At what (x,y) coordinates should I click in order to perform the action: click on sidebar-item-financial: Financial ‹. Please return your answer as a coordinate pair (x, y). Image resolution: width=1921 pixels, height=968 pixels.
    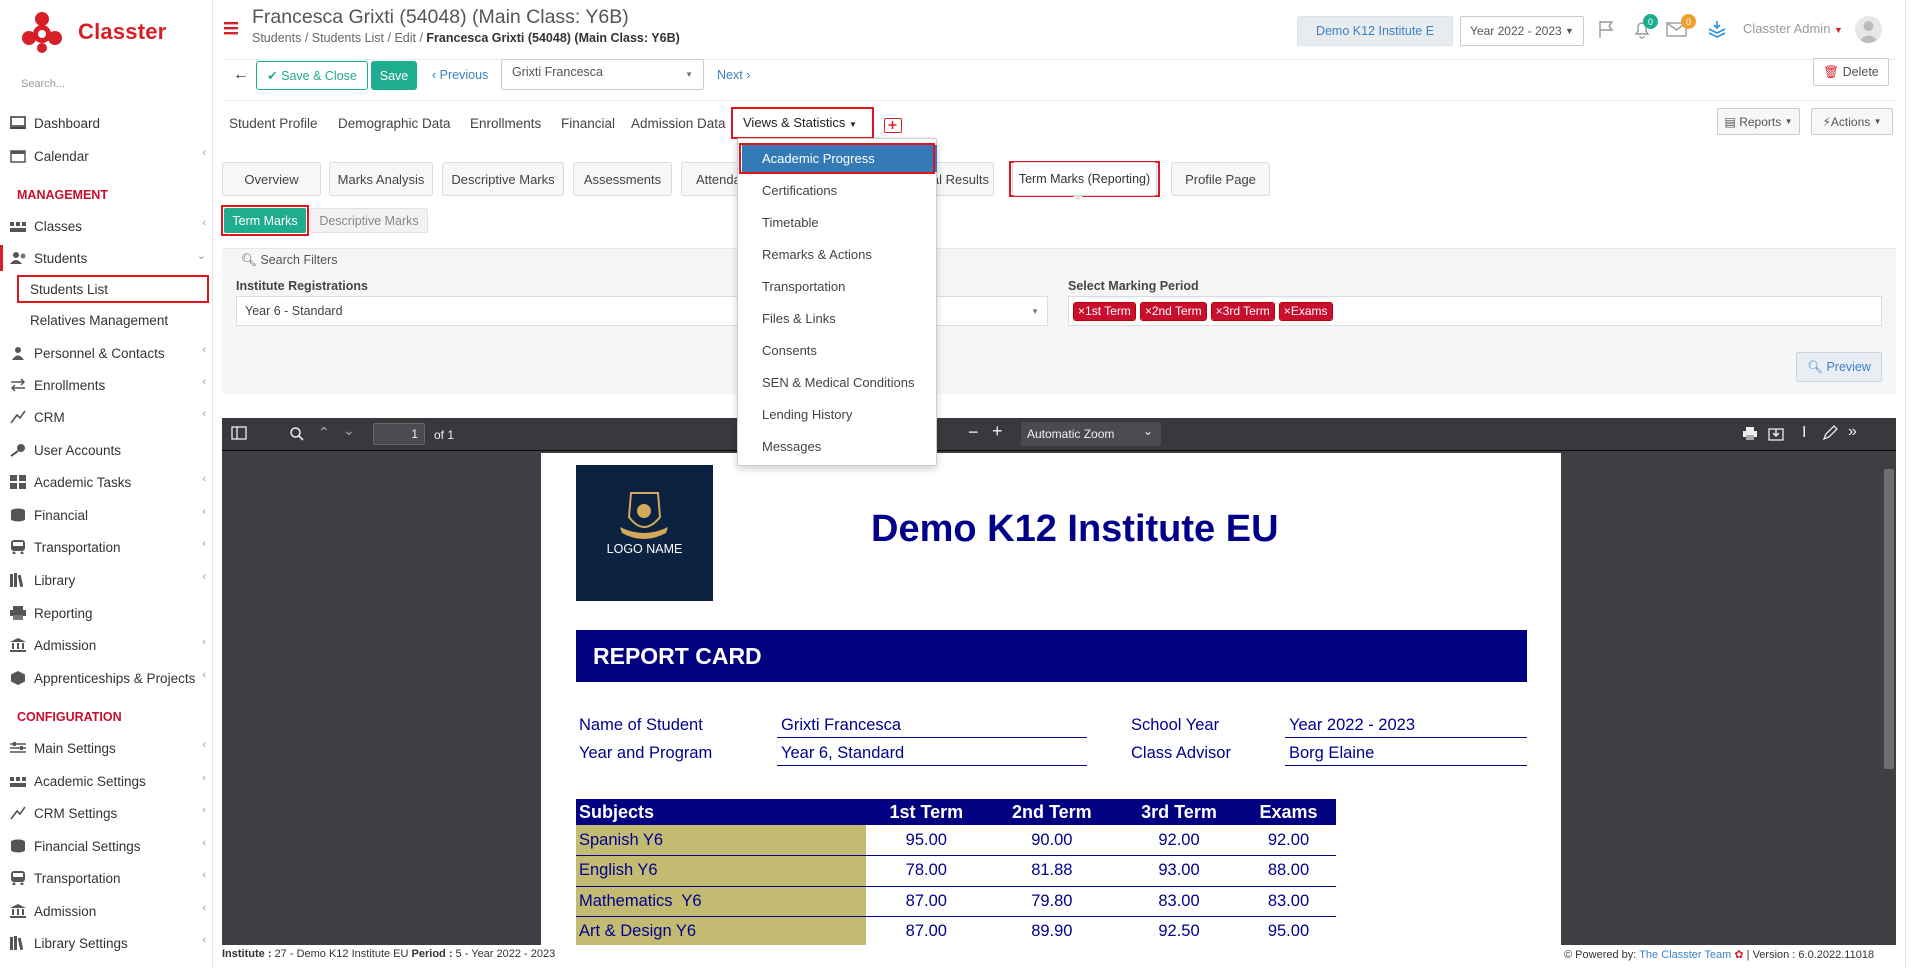
    Looking at the image, I should click on (108, 515).